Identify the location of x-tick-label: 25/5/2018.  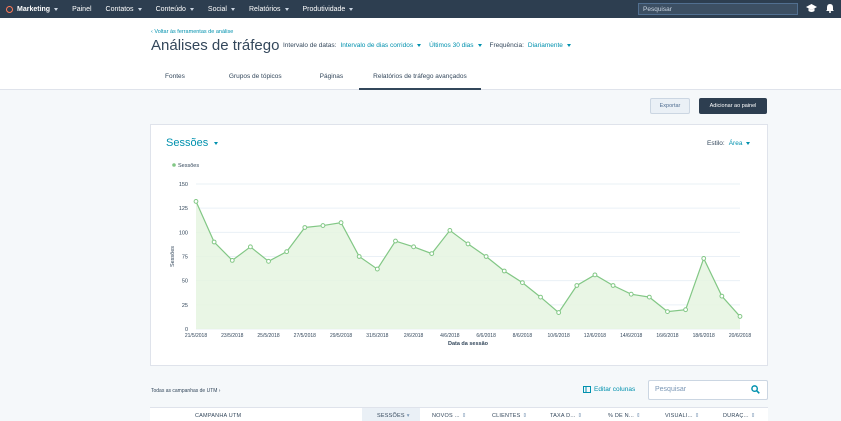
(268, 336).